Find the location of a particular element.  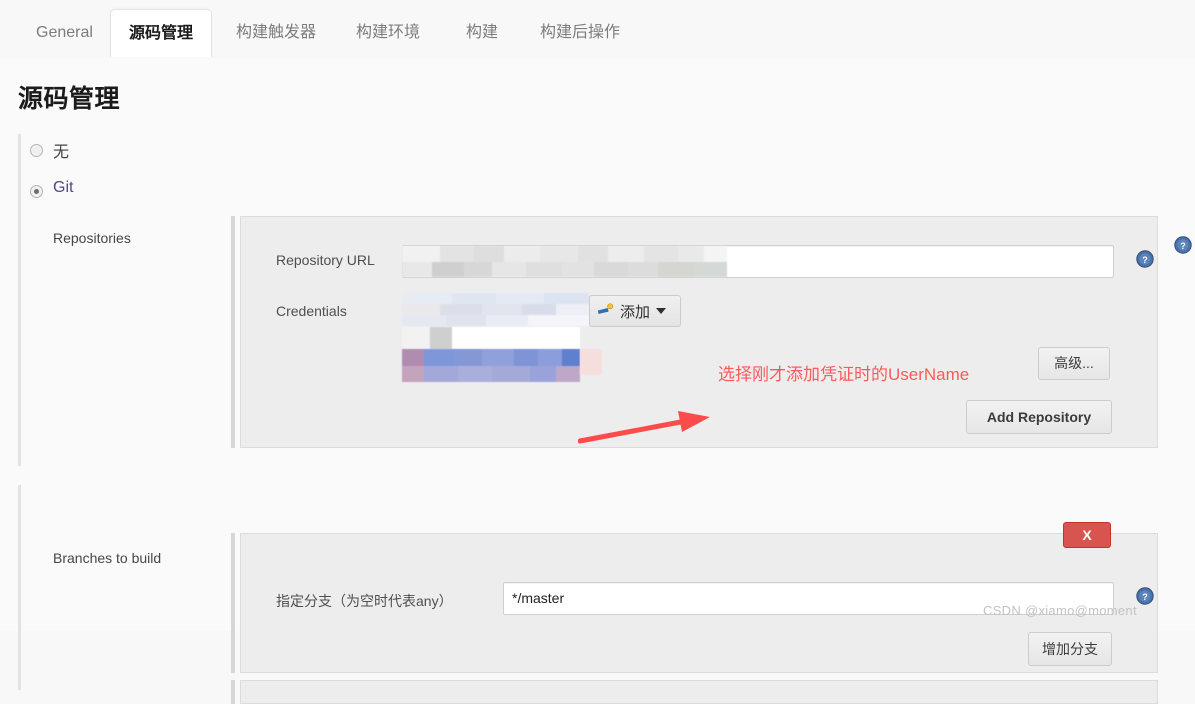

repositories-panel-accent is located at coordinates (233, 332).